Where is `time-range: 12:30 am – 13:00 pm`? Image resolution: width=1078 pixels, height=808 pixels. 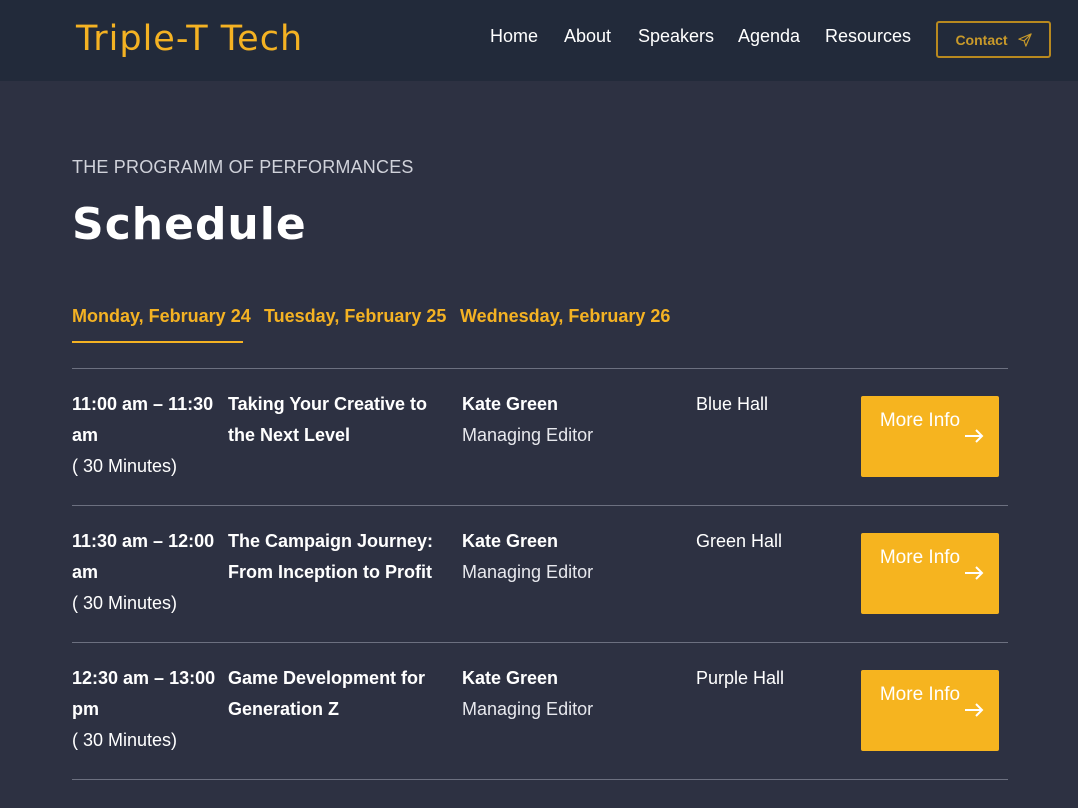 time-range: 12:30 am – 13:00 pm is located at coordinates (144, 693).